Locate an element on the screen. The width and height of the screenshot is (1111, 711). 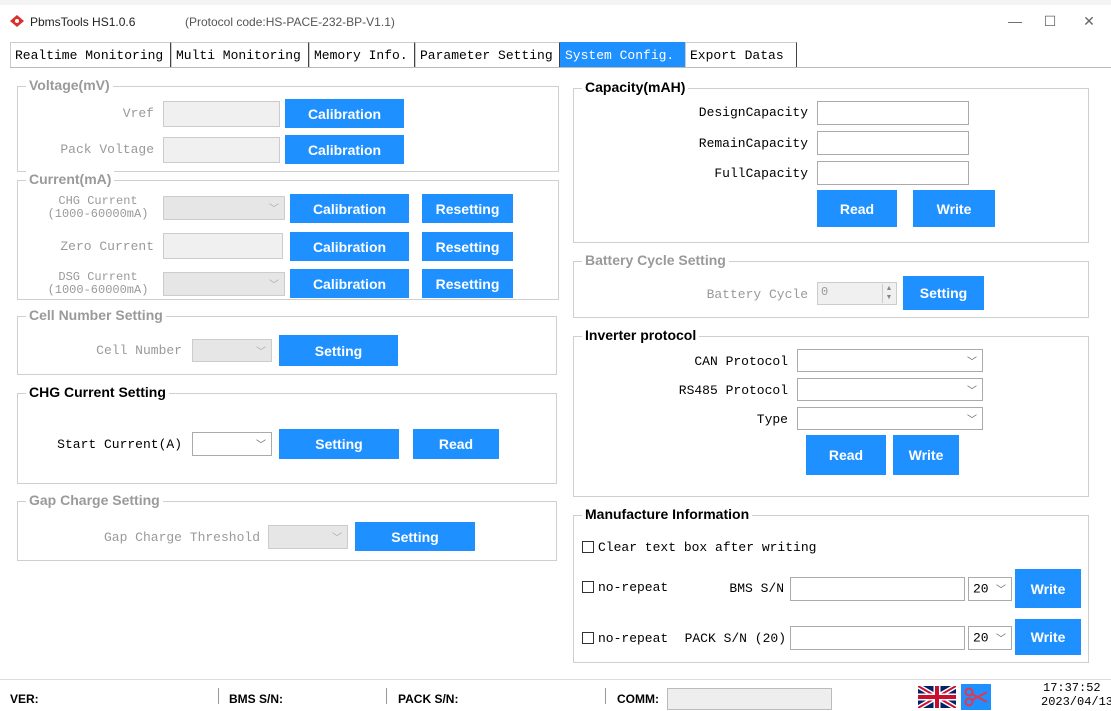
status-pack-sn-label: PACK S/N: is located at coordinates (428, 699).